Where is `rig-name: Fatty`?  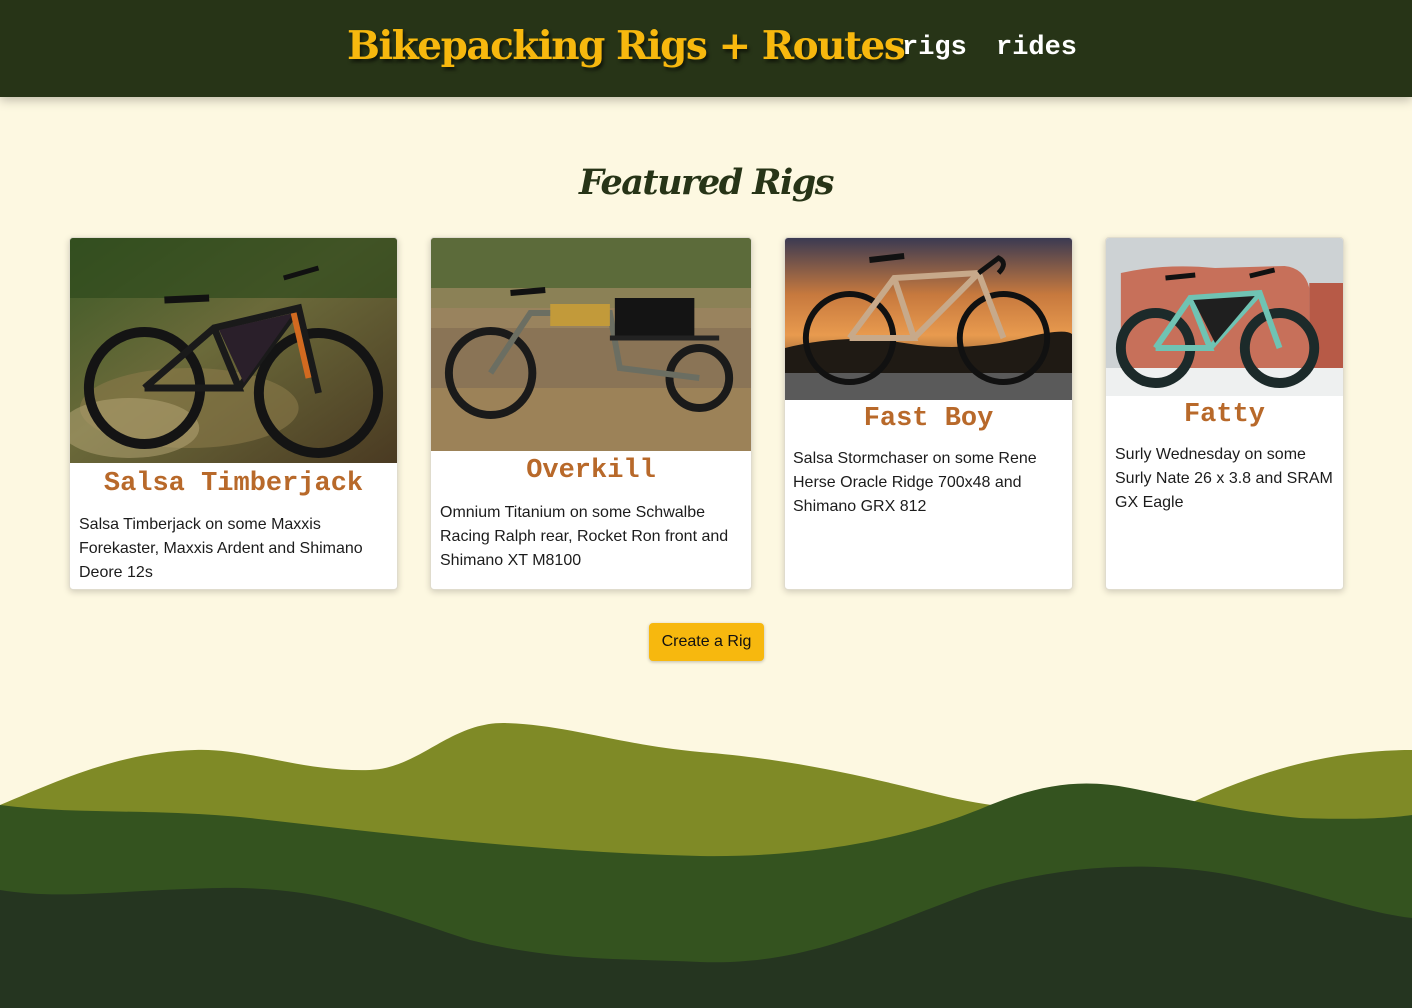
rig-name: Fatty is located at coordinates (1224, 415).